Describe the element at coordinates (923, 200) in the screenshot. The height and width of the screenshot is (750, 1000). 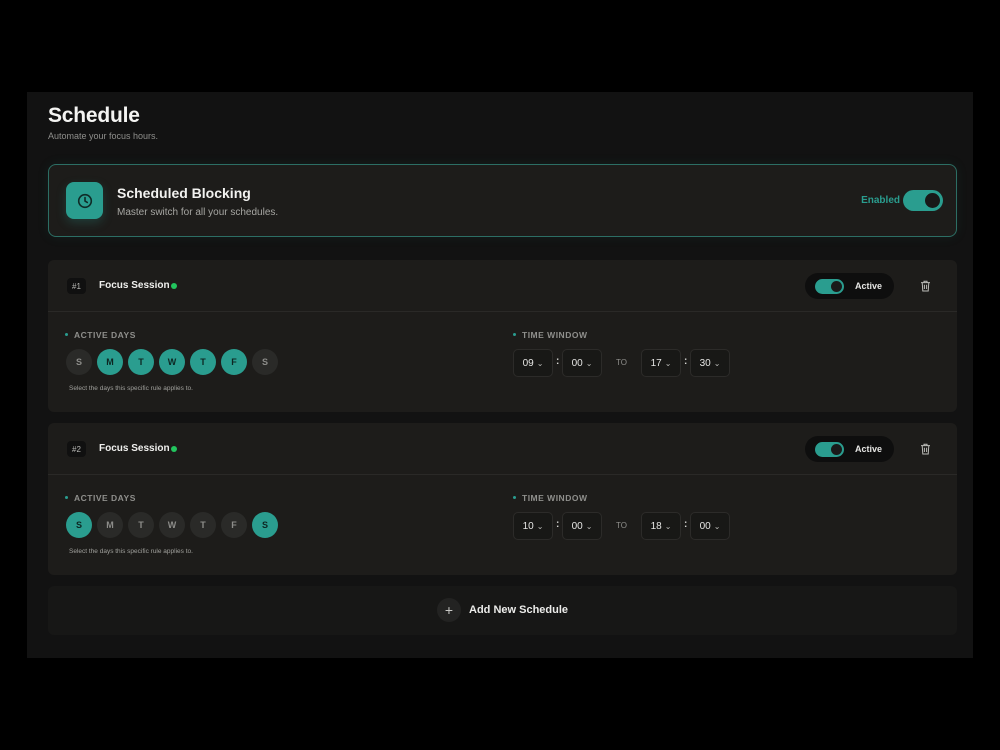
I see `master-toggle` at that location.